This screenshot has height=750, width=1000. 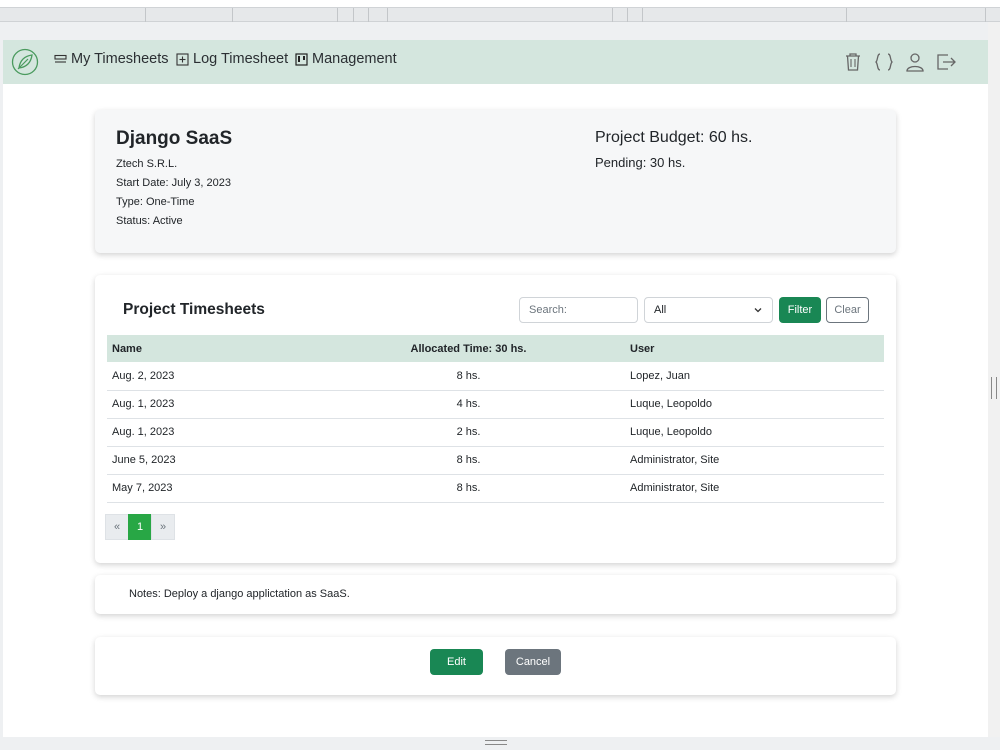 I want to click on list-icon, so click(x=60, y=58).